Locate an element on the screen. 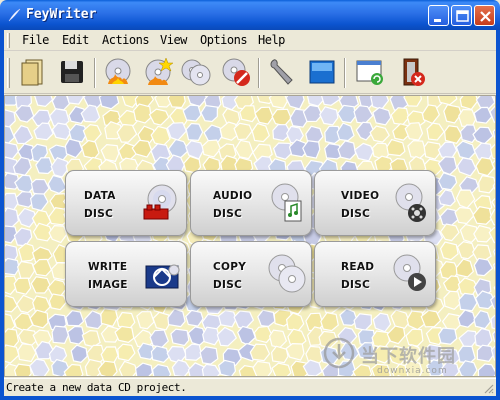  copy-disc-icon is located at coordinates (287, 273).